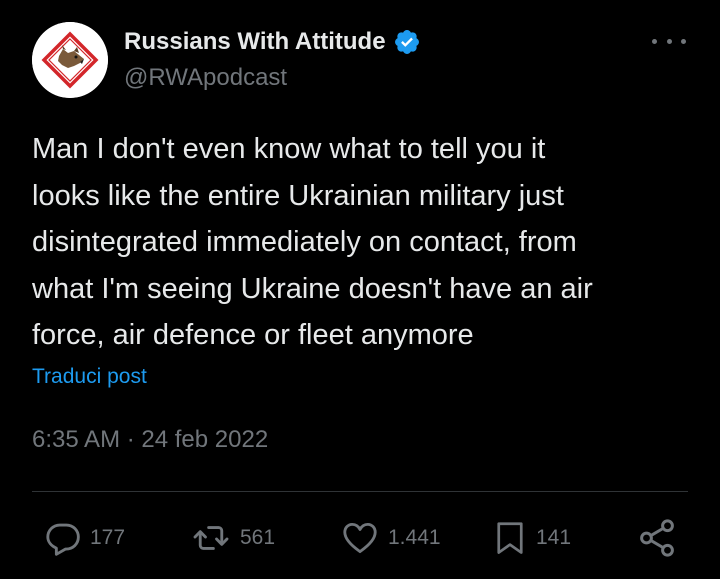 The image size is (720, 579). What do you see at coordinates (232, 538) in the screenshot?
I see `repost-button: 561` at bounding box center [232, 538].